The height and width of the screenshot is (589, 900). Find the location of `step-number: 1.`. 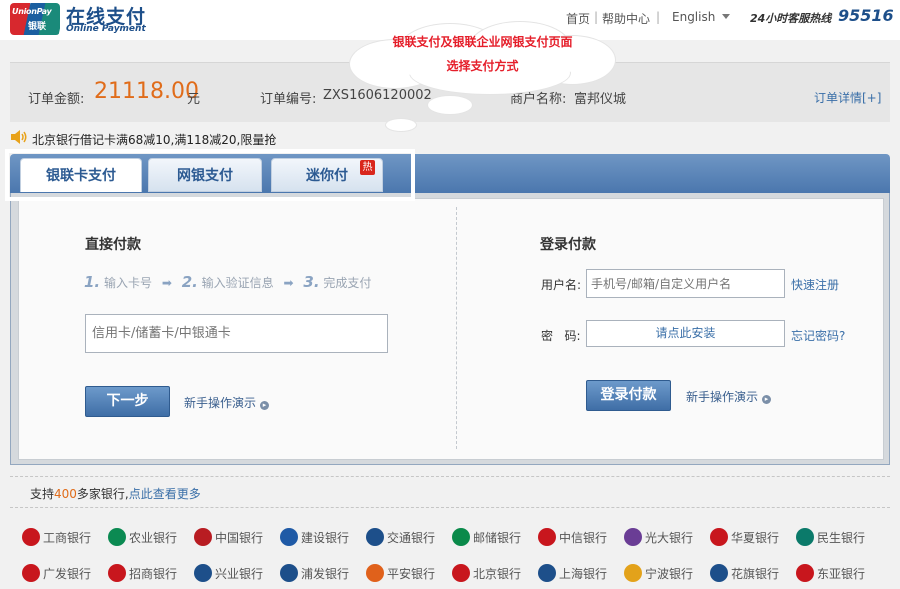

step-number: 1. is located at coordinates (92, 282).